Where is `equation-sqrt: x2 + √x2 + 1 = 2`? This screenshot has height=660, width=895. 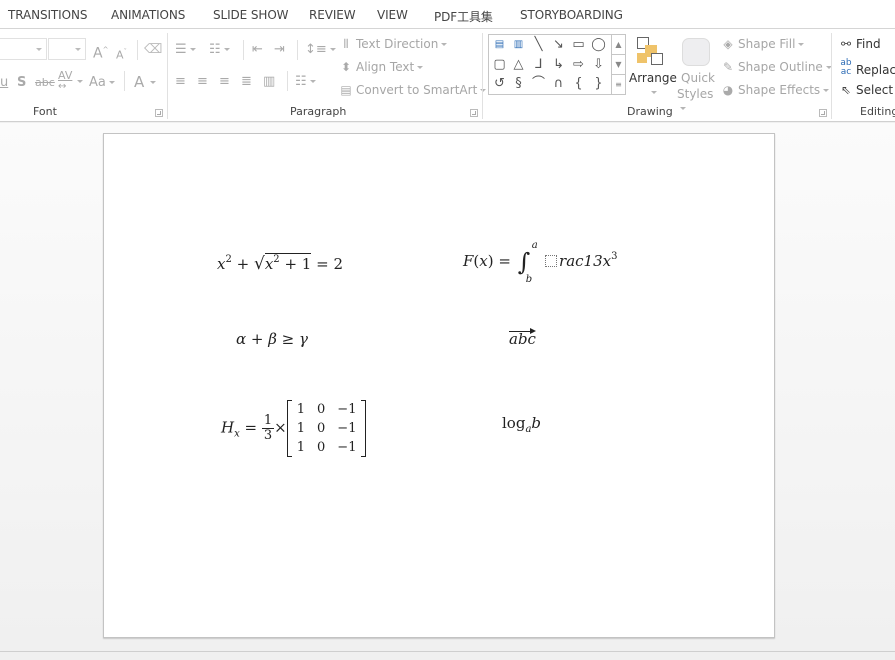
equation-sqrt: x2 + √x2 + 1 = 2 is located at coordinates (280, 263).